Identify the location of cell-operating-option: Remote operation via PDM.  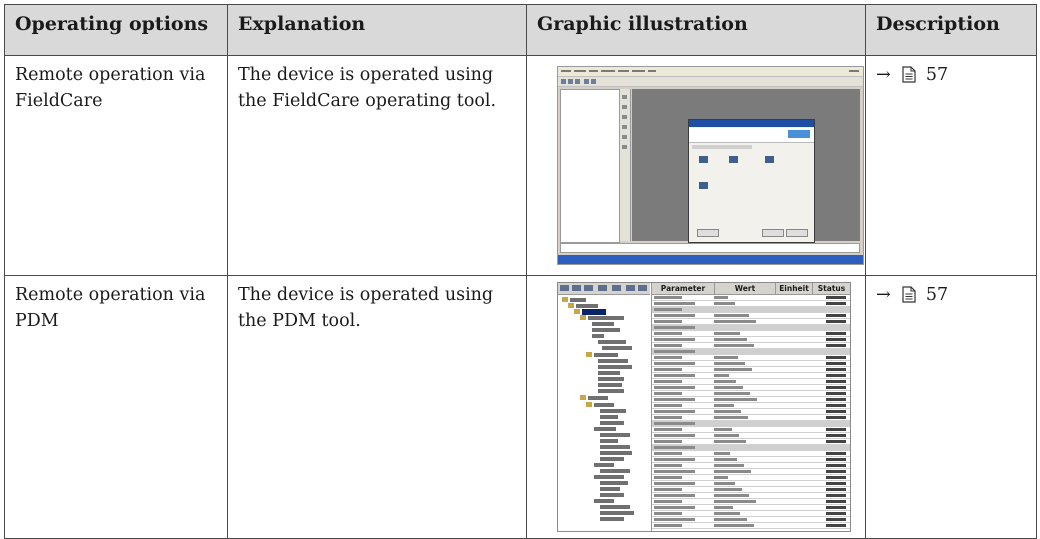
(116, 407).